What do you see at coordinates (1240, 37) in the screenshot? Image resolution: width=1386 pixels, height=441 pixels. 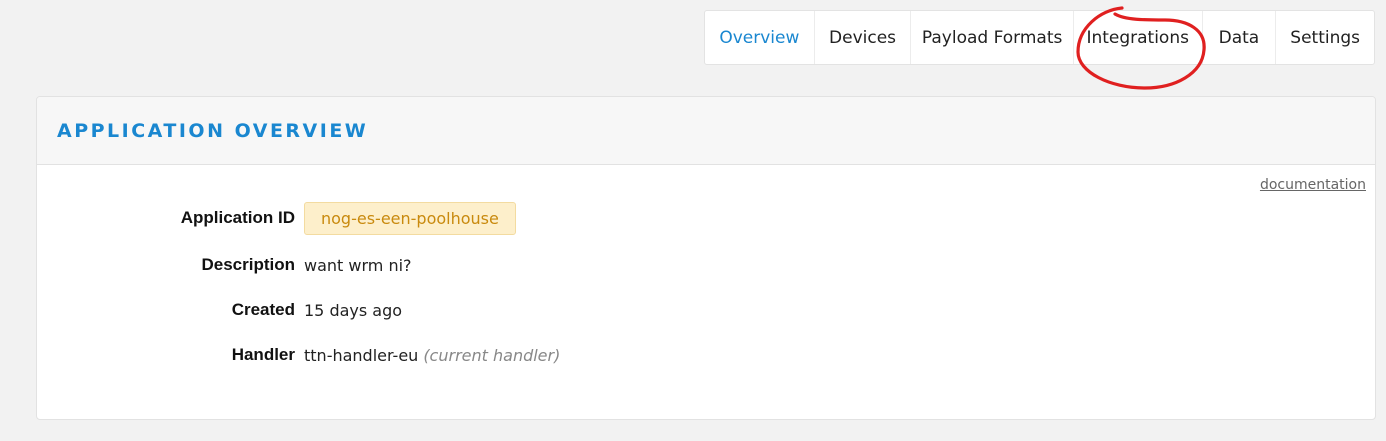 I see `tab-data: Data` at bounding box center [1240, 37].